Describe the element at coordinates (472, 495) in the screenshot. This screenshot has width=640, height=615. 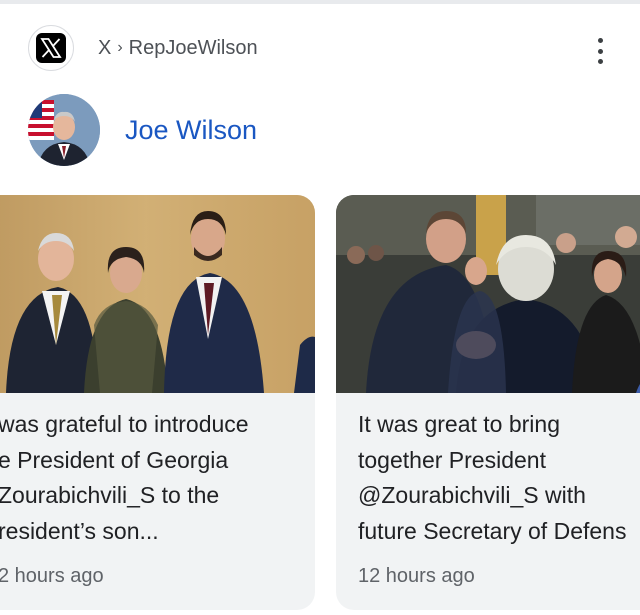
I see `post-text-line: @Zourabichvili_S with` at that location.